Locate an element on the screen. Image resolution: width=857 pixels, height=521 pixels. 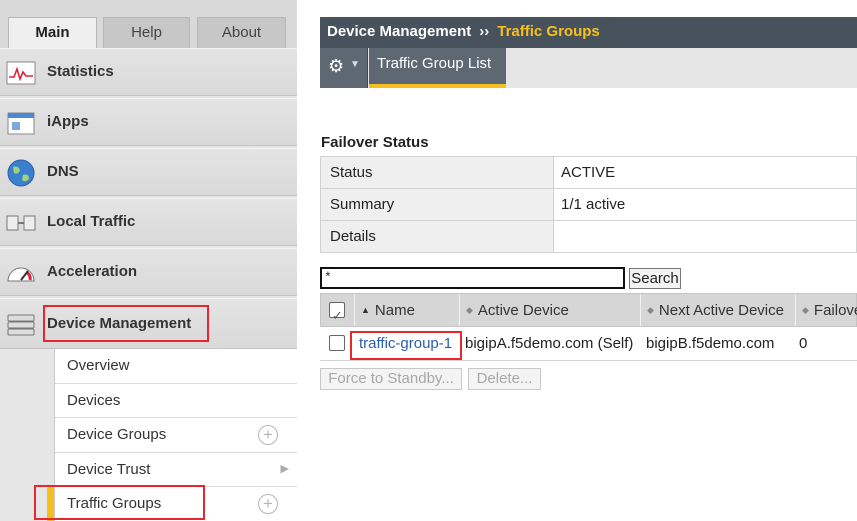
nav-item-label: Acceleration is located at coordinates (92, 271).